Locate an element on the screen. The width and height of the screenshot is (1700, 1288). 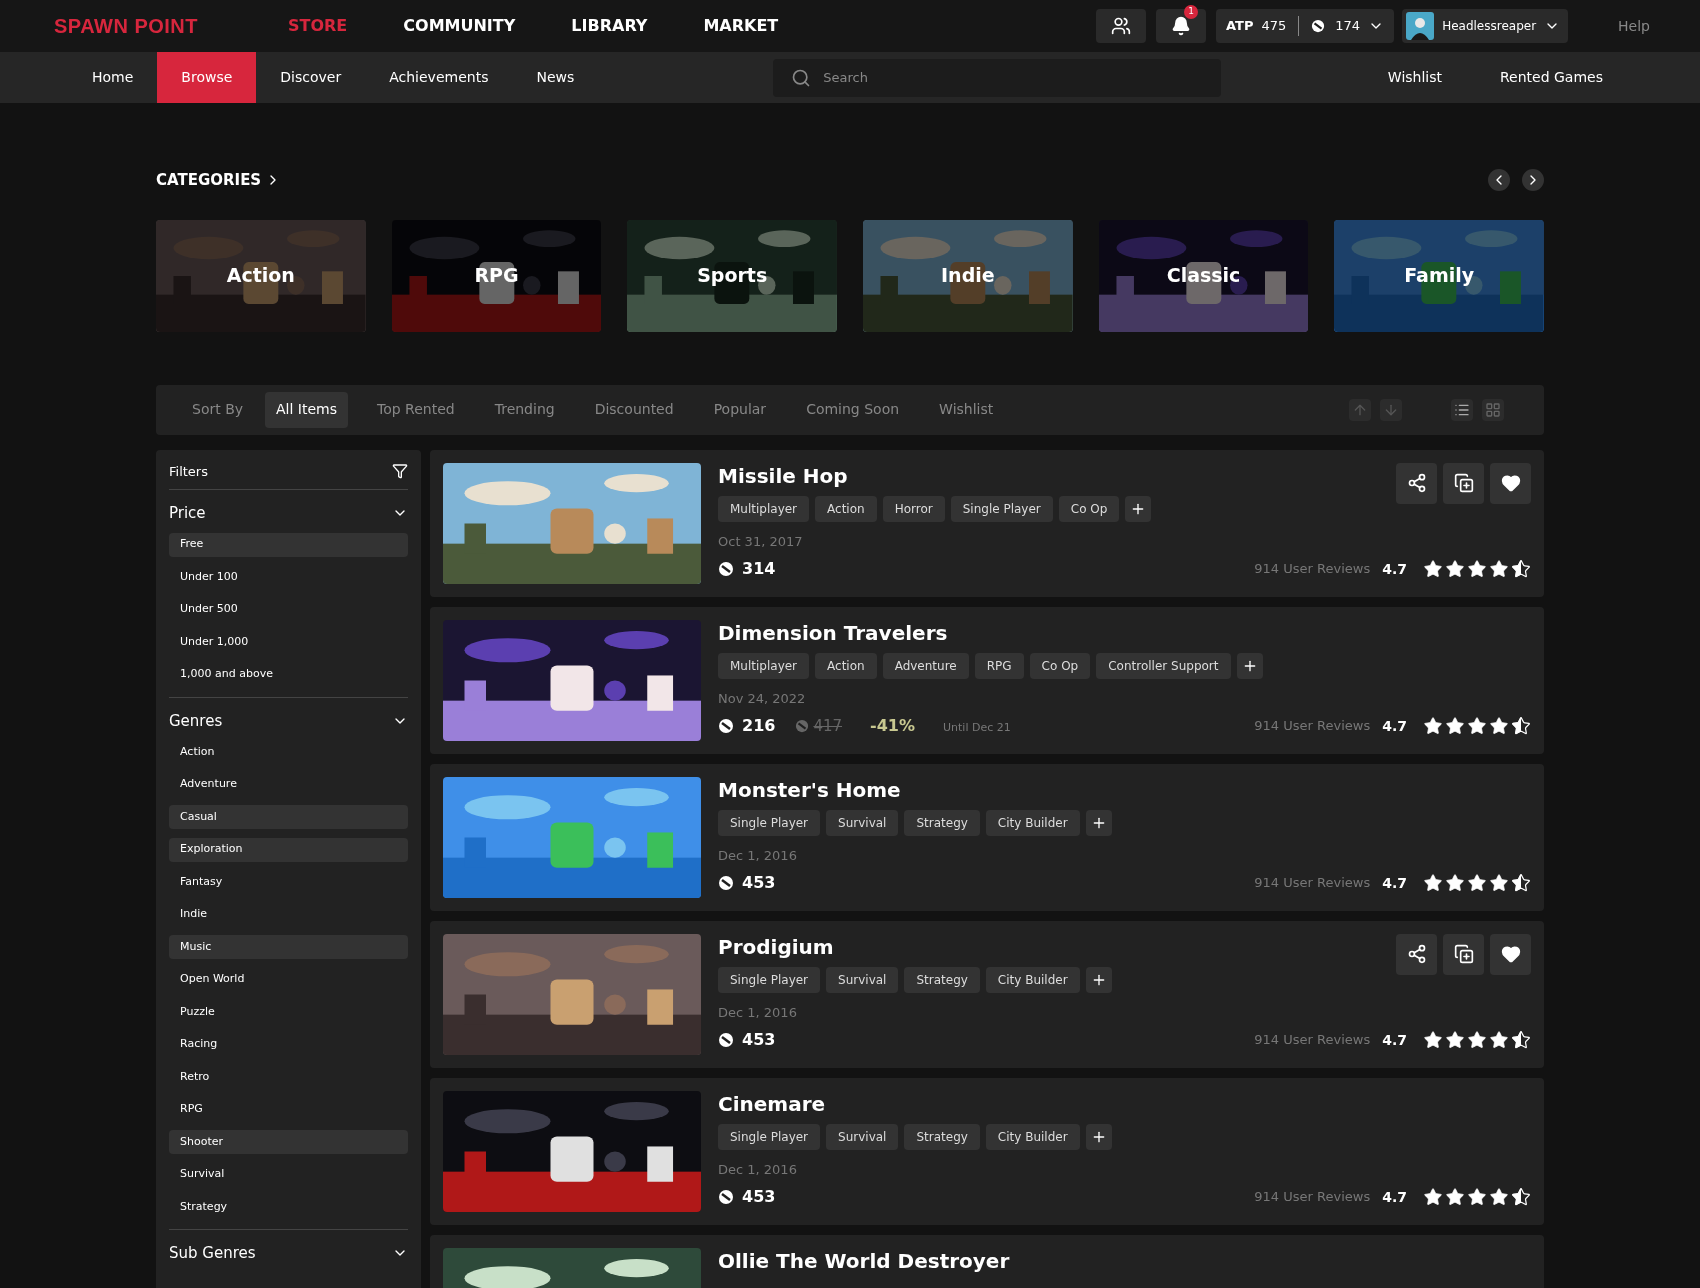
tag: Controller Support is located at coordinates (1163, 665).